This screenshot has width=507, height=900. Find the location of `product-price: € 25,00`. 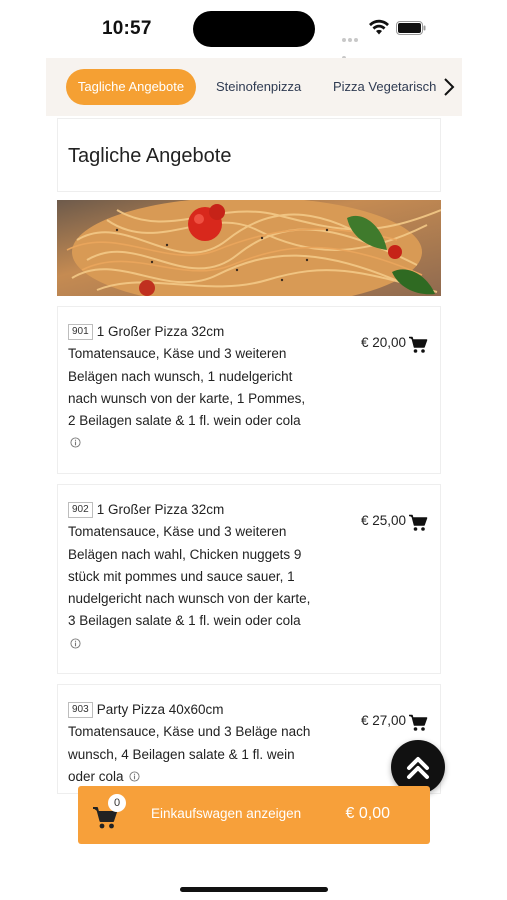

product-price: € 25,00 is located at coordinates (383, 520).